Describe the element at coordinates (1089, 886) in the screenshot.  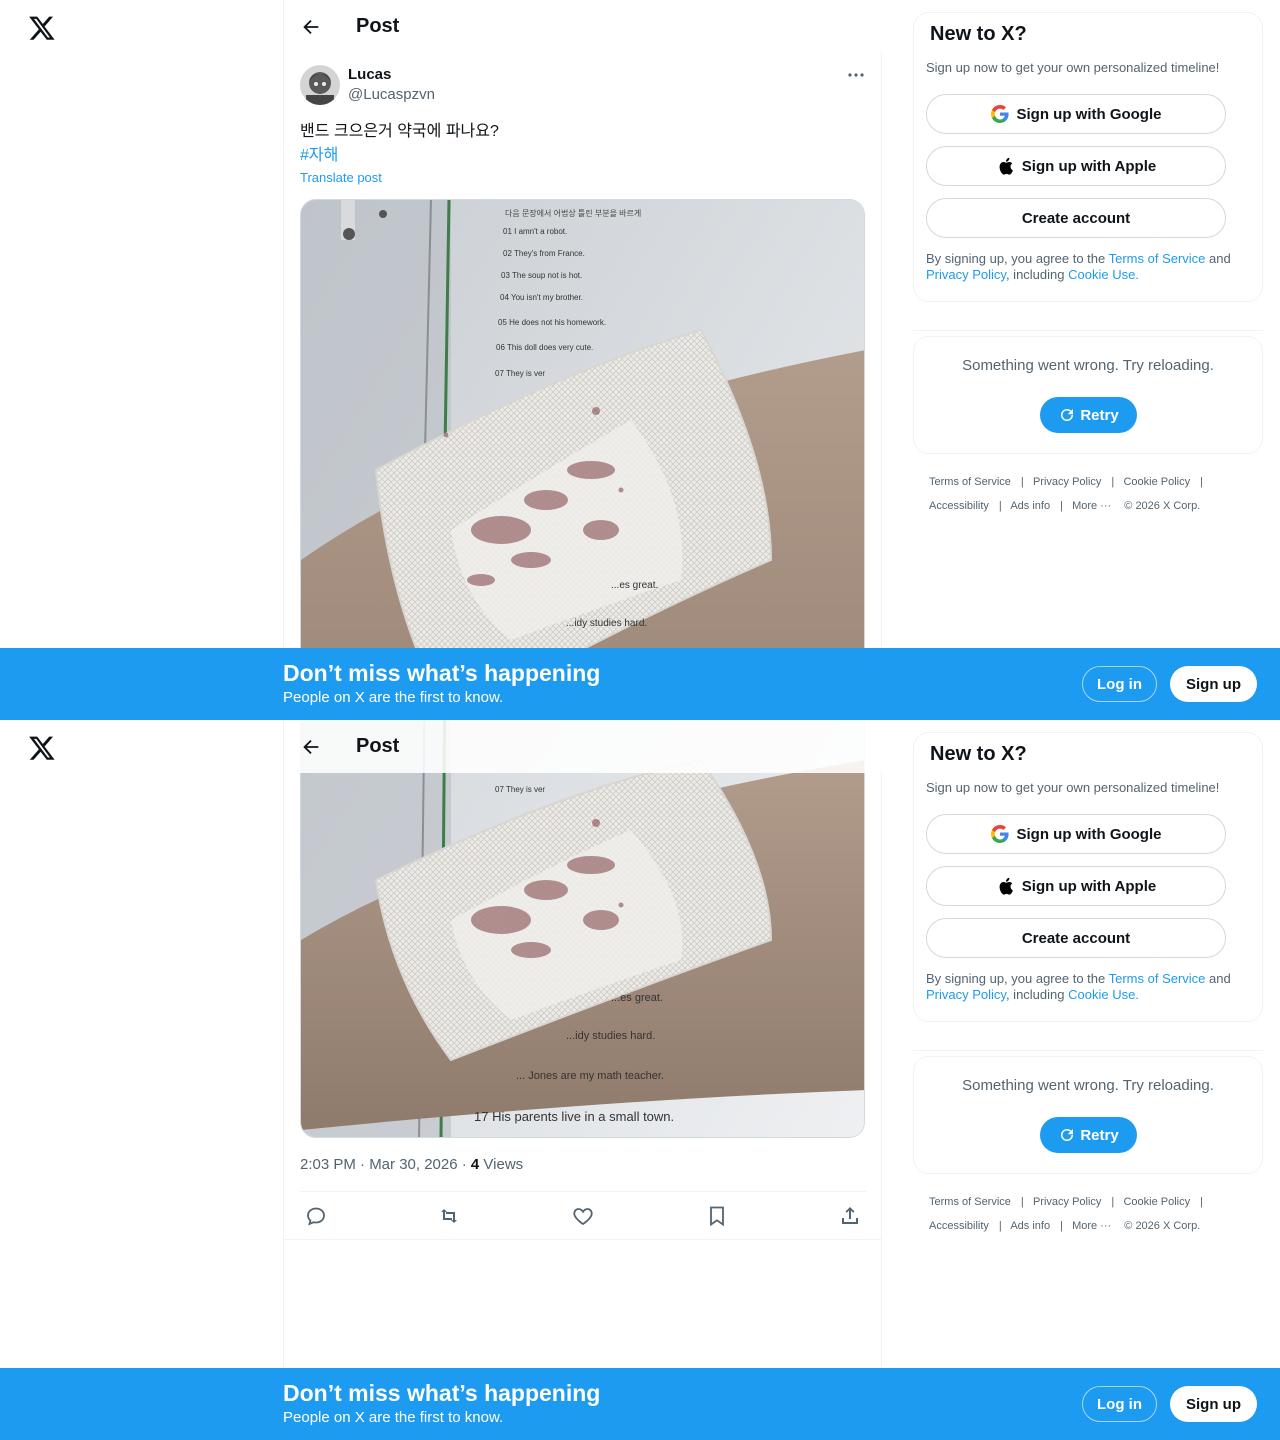
I see `apple-button-label: Sign up with Apple` at that location.